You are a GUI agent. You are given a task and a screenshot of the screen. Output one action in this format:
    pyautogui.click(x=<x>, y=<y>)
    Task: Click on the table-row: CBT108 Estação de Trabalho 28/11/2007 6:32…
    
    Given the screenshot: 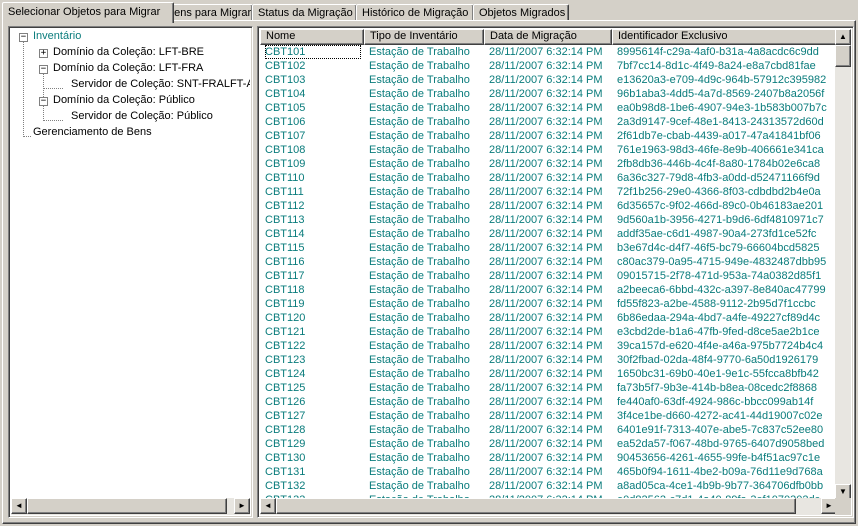 What is the action you would take?
    pyautogui.click(x=549, y=150)
    